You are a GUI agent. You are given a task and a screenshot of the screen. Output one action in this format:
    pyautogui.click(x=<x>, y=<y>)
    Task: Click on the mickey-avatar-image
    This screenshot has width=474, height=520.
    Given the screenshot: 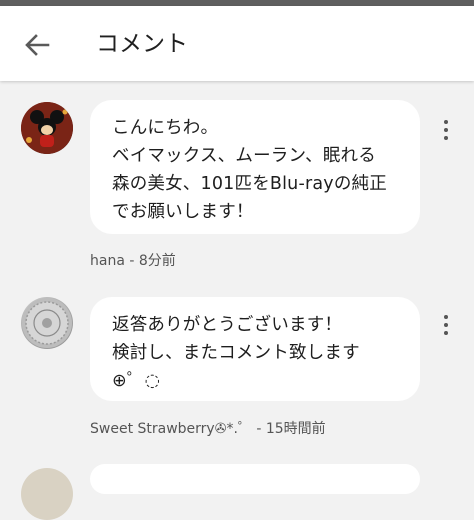 What is the action you would take?
    pyautogui.click(x=47, y=128)
    